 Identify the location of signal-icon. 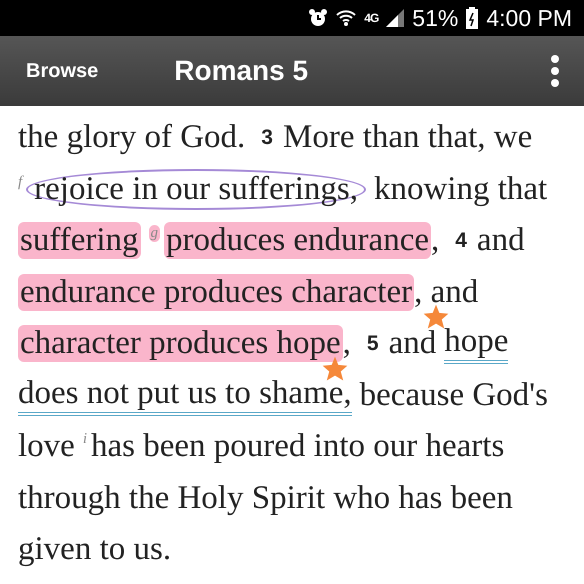
(395, 18).